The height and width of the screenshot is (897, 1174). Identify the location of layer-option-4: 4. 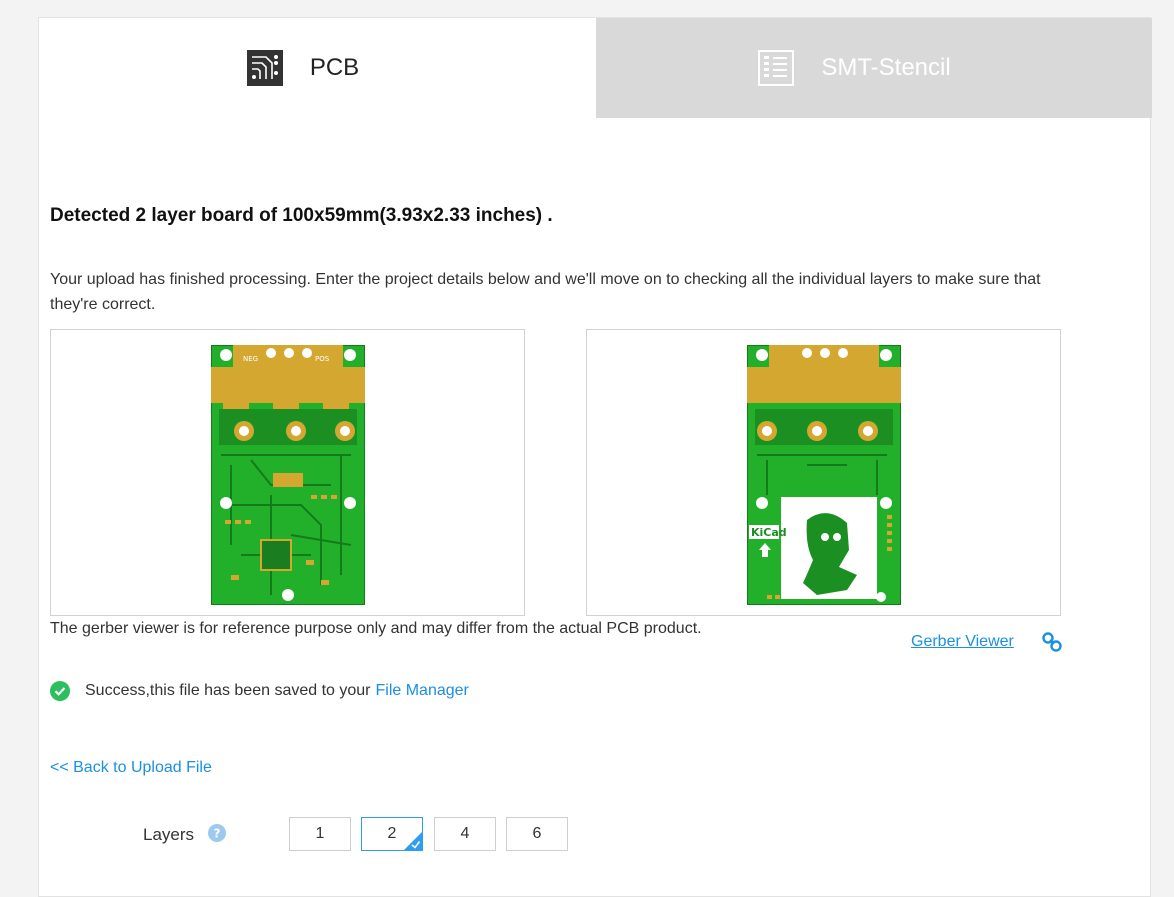
(465, 834).